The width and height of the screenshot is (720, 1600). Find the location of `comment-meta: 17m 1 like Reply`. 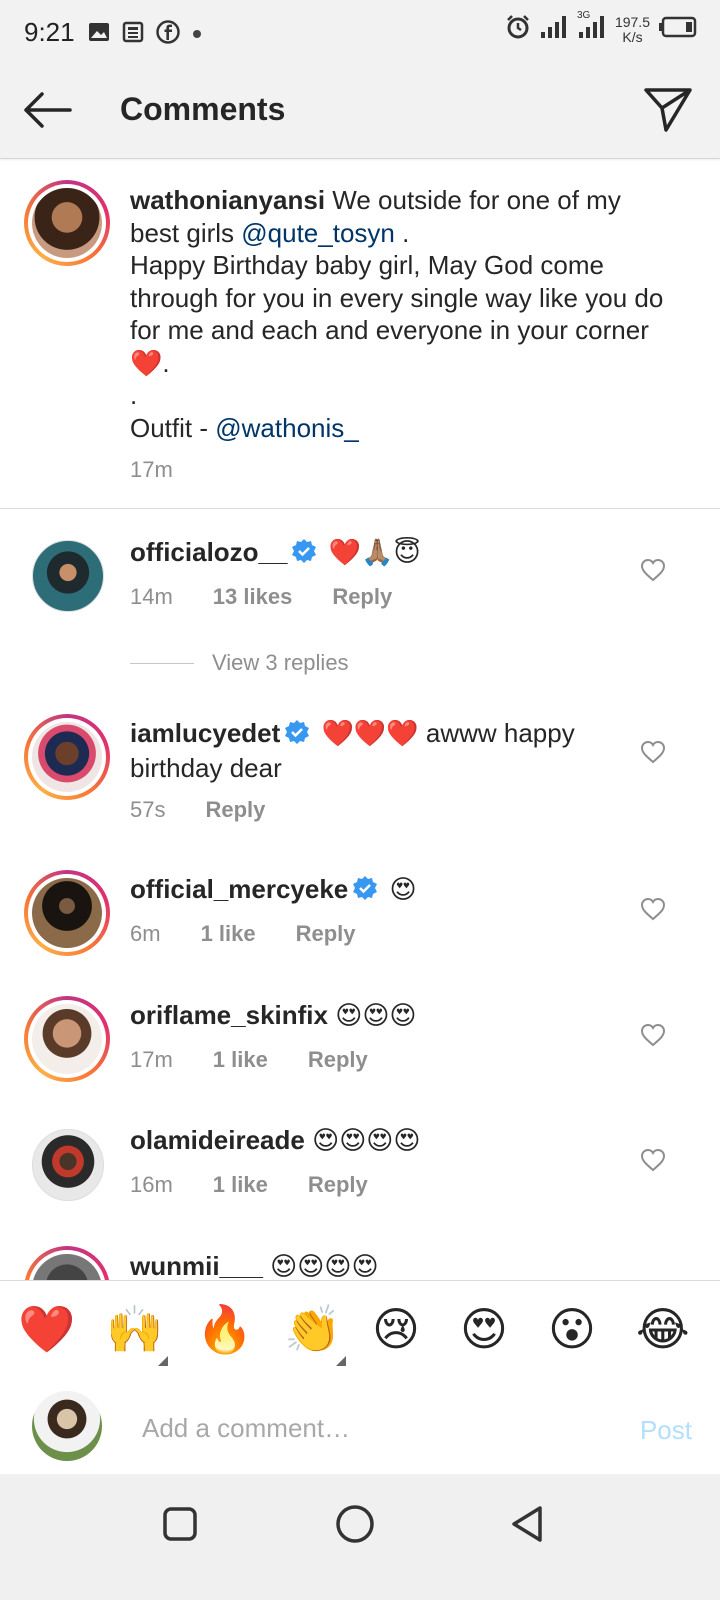

comment-meta: 17m 1 like Reply is located at coordinates (269, 1060).